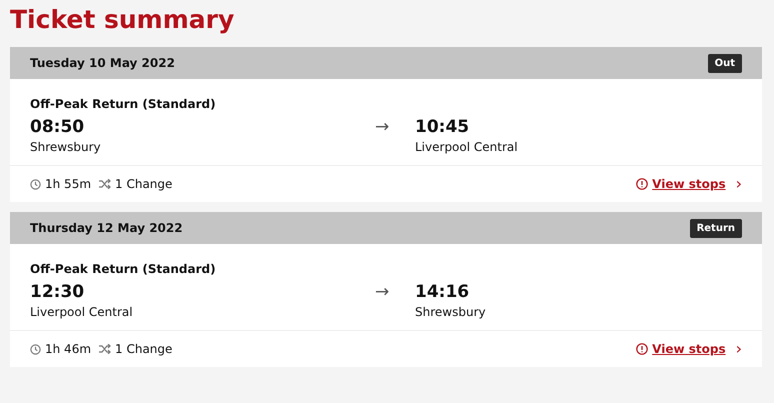 This screenshot has height=403, width=774. I want to click on departure-time: 12:30, so click(58, 292).